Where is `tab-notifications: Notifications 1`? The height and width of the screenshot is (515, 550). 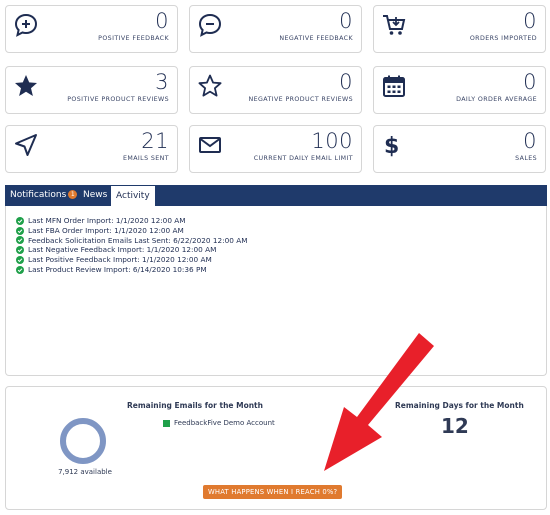
tab-notifications: Notifications 1 is located at coordinates (43, 195).